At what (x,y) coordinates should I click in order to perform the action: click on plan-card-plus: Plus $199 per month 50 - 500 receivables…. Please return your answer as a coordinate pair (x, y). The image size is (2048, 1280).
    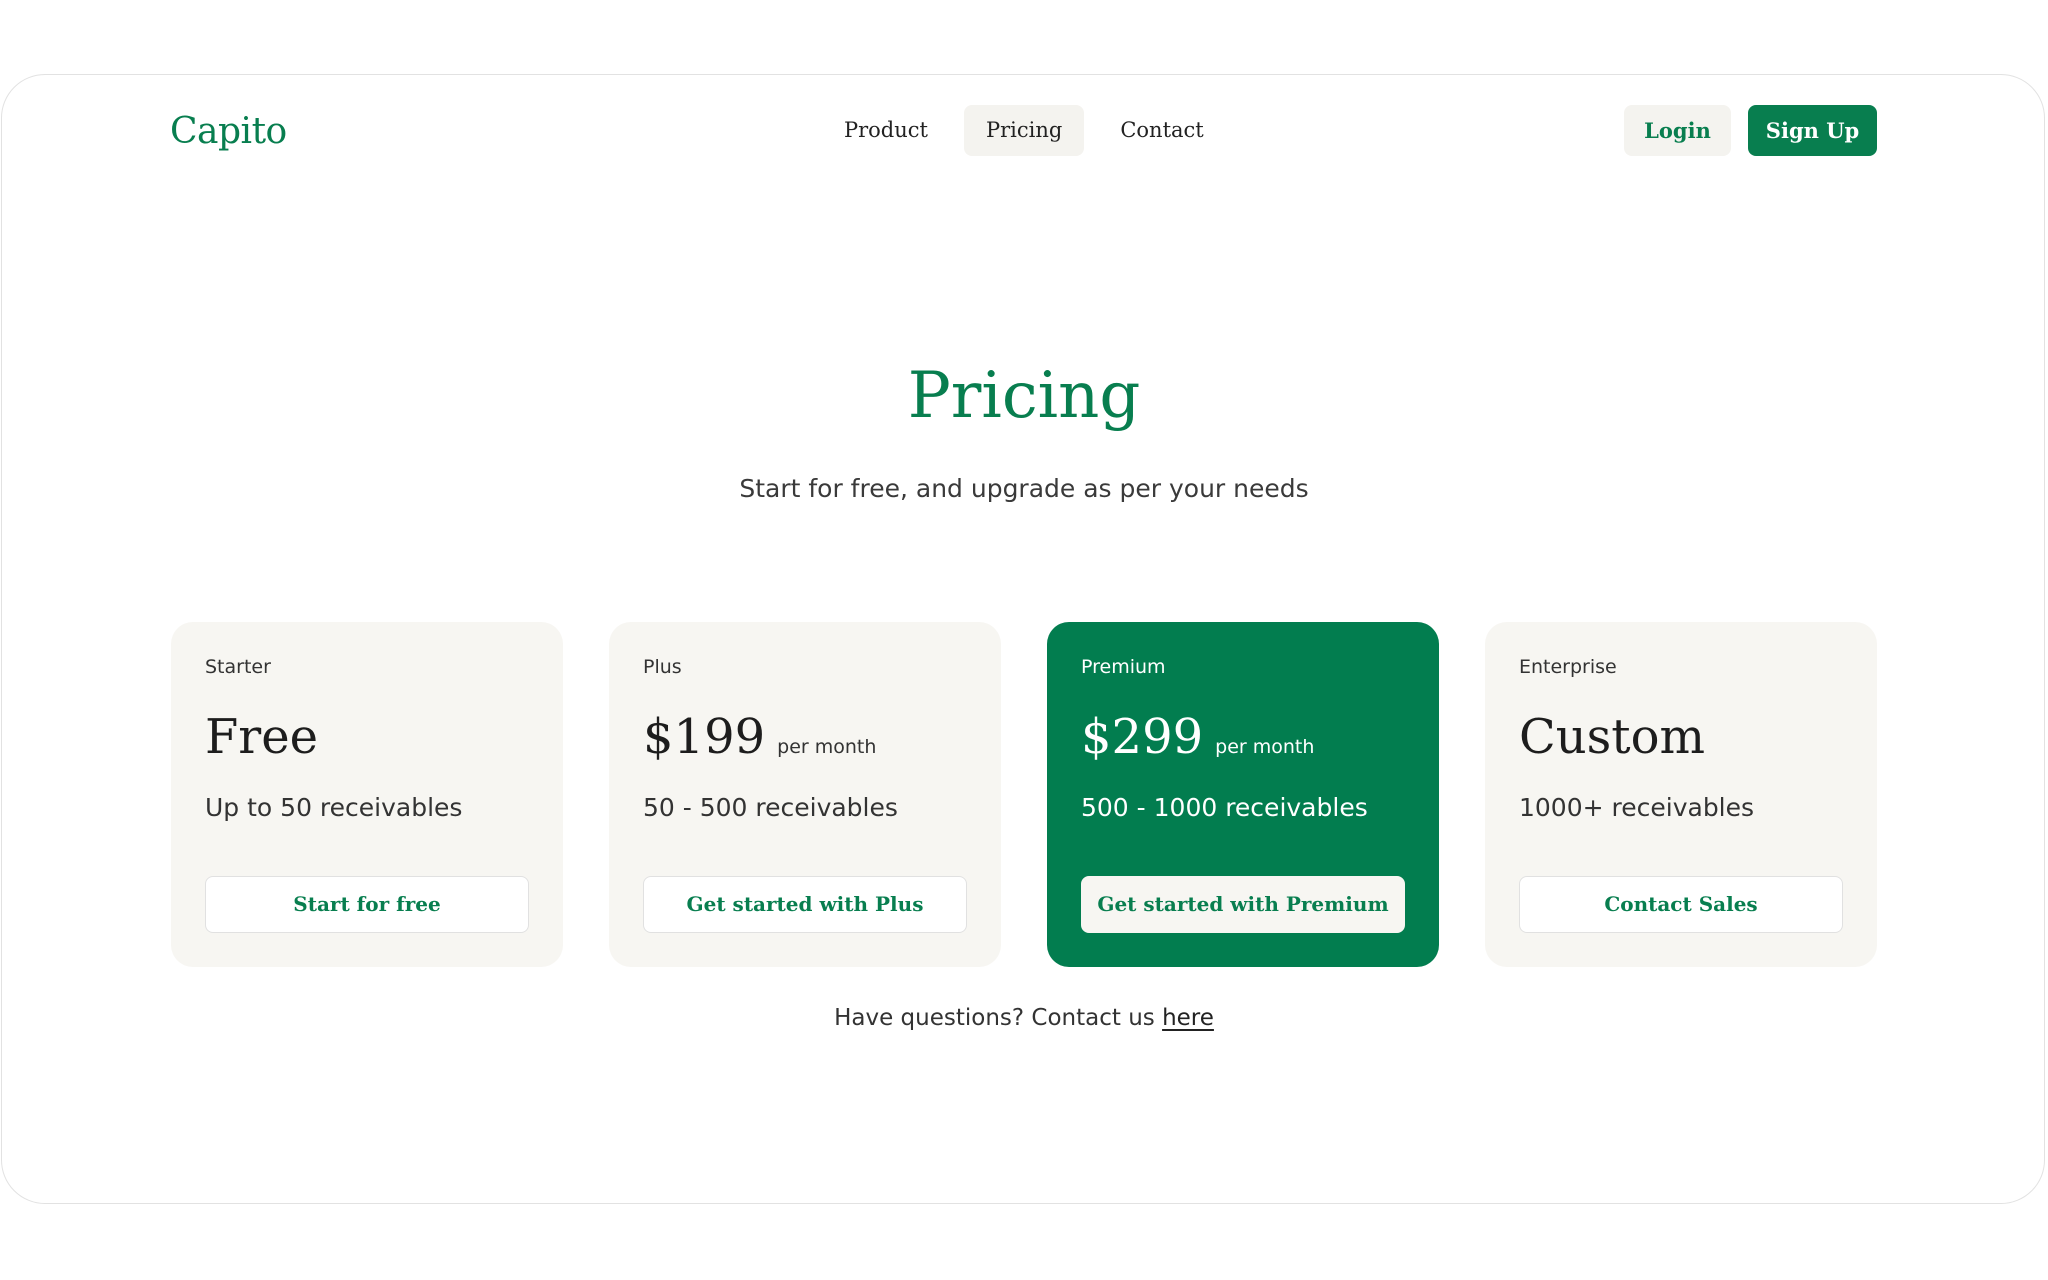
    Looking at the image, I should click on (805, 794).